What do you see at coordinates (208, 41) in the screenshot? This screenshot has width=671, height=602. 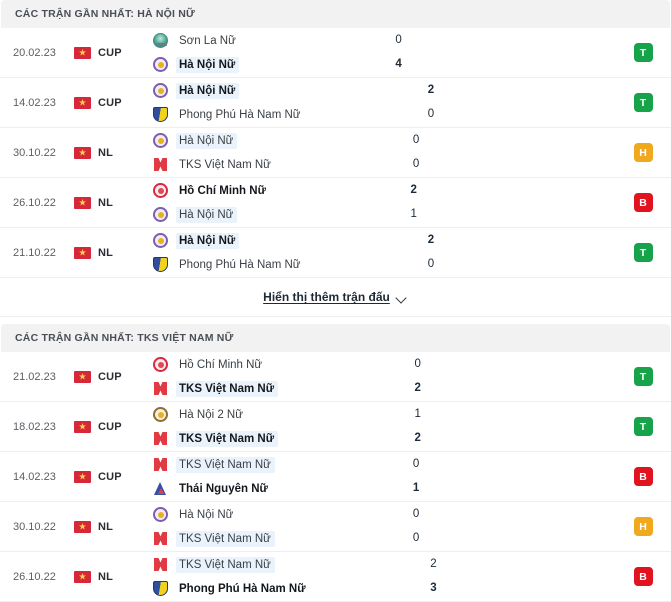 I see `team-name-home: Sơn La Nữ` at bounding box center [208, 41].